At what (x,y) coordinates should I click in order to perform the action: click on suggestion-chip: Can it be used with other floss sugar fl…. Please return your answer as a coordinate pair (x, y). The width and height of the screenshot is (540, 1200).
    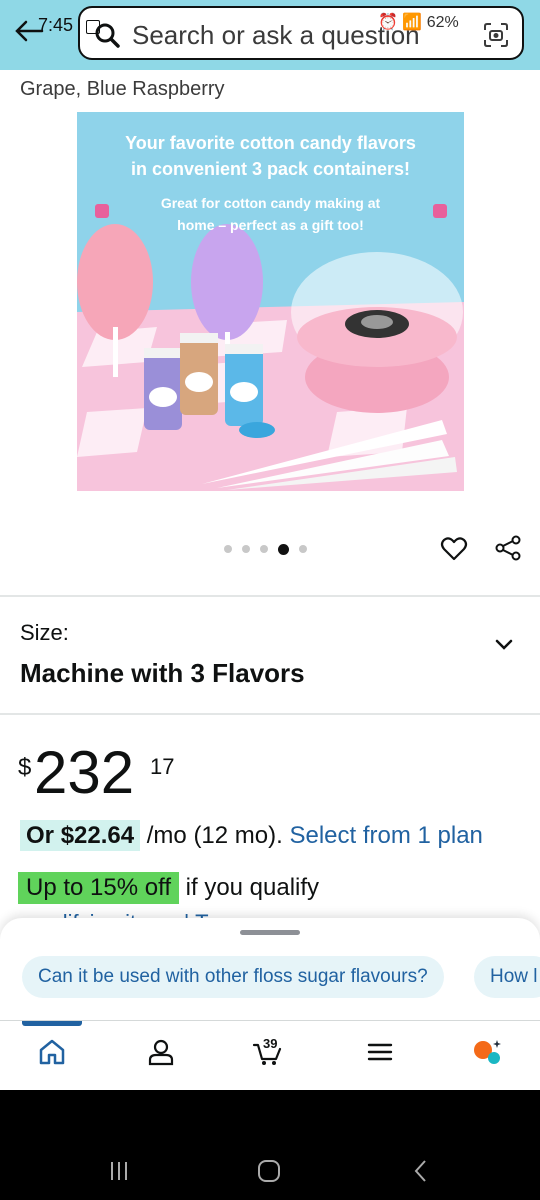
    Looking at the image, I should click on (233, 977).